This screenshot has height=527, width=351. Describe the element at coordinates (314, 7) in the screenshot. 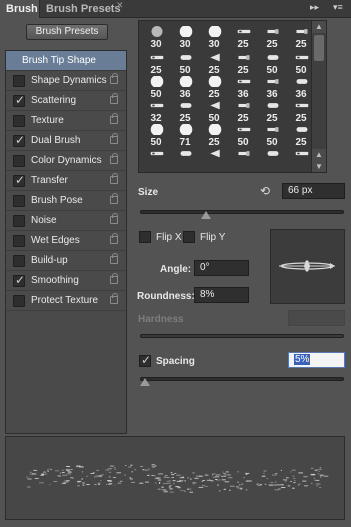

I see `double-chevron-icon: ▸▸` at that location.